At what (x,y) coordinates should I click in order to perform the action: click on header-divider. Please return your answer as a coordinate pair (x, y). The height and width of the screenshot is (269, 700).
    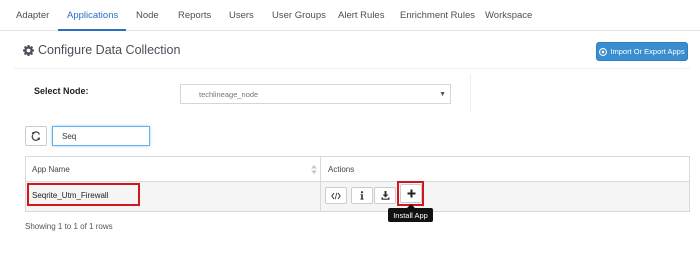
    Looking at the image, I should click on (352, 68).